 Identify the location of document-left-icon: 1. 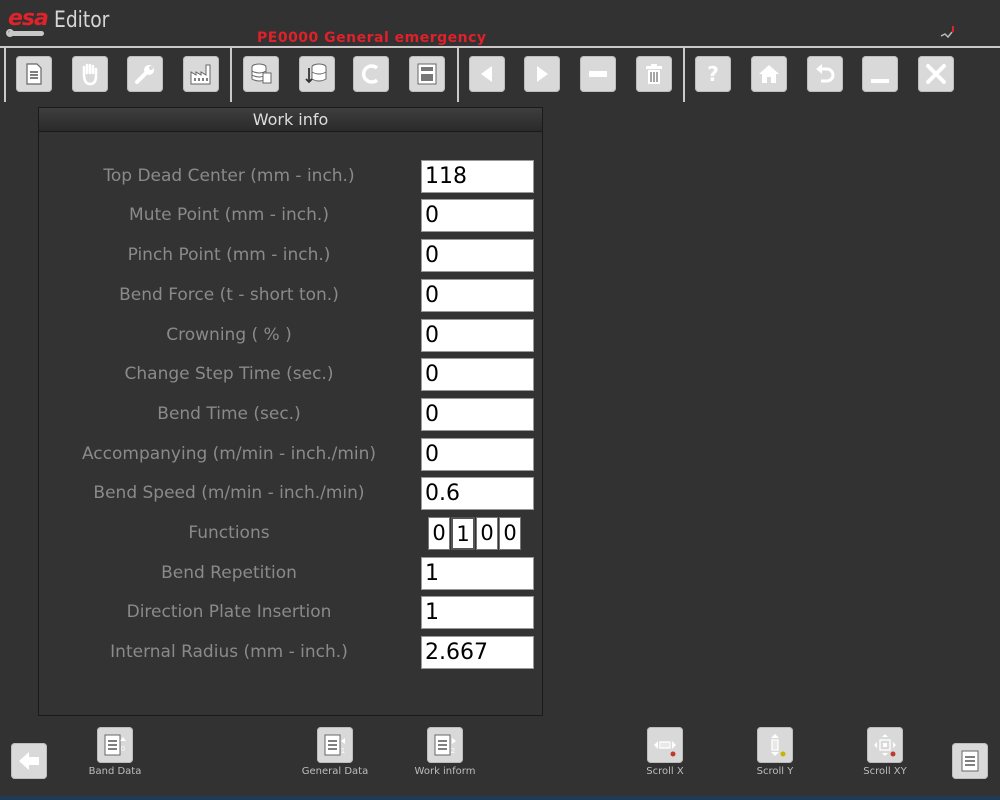
(334, 745).